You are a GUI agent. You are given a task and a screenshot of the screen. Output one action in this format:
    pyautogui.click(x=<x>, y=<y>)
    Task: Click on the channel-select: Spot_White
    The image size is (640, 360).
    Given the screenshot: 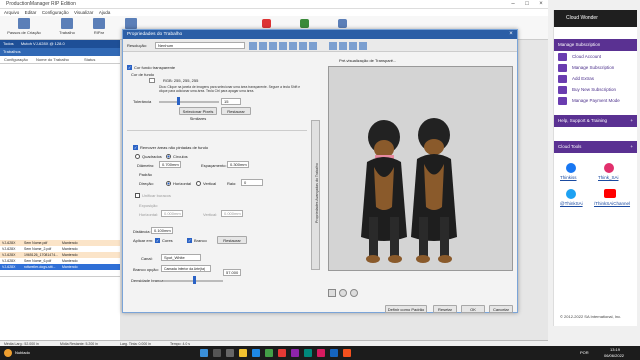 What is the action you would take?
    pyautogui.click(x=181, y=257)
    